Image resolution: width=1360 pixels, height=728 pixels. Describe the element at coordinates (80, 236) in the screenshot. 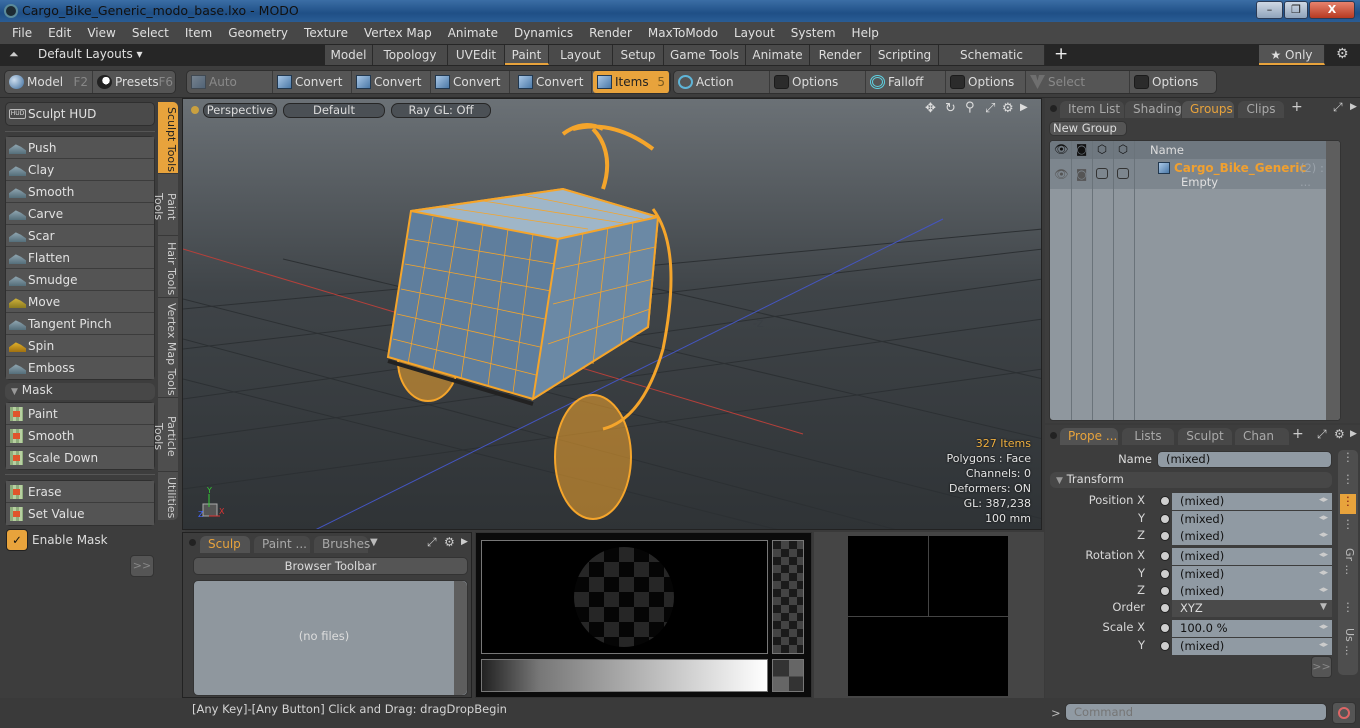

I see `tool-scar: Scar` at that location.